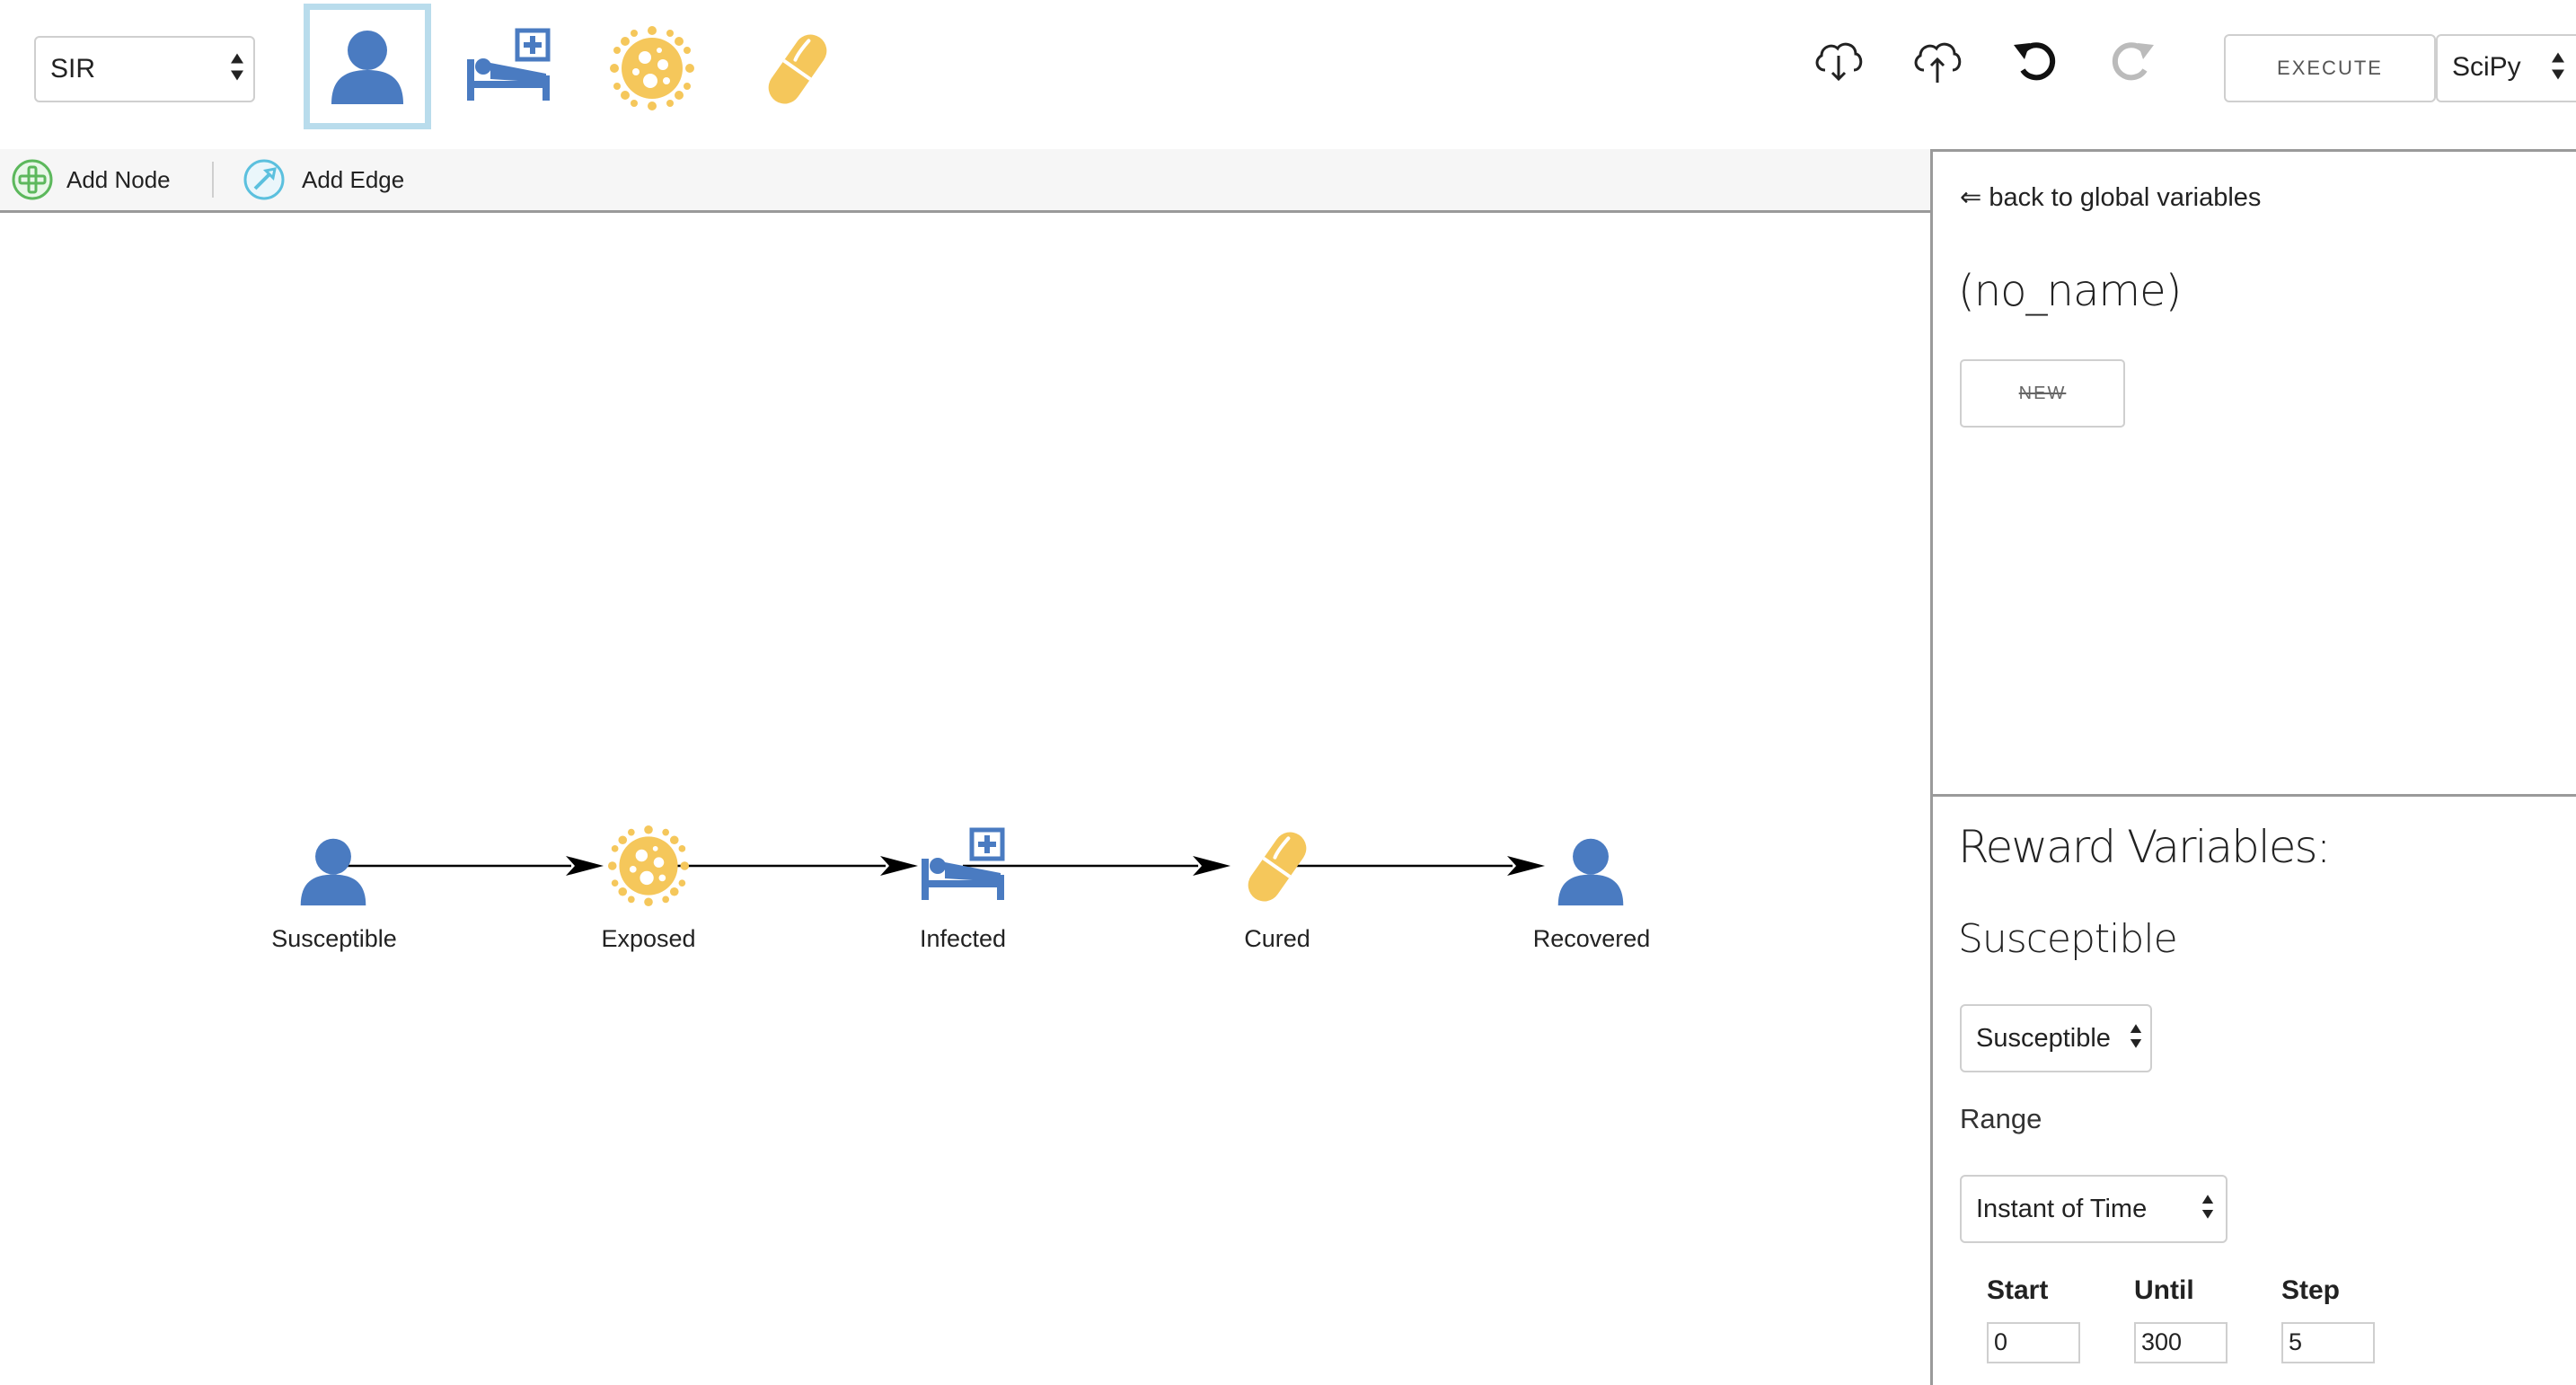  I want to click on node-label: Recovered, so click(1591, 938).